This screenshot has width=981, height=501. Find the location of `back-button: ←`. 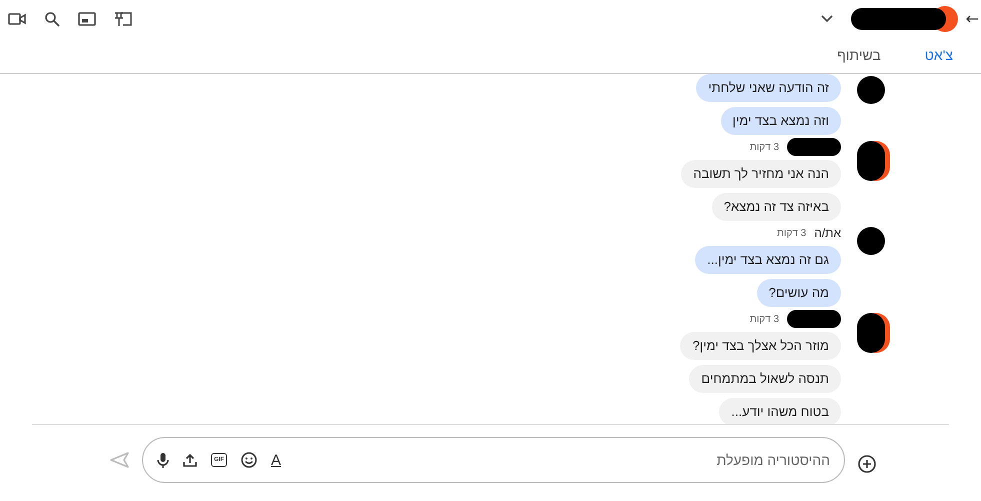

back-button: ← is located at coordinates (971, 18).